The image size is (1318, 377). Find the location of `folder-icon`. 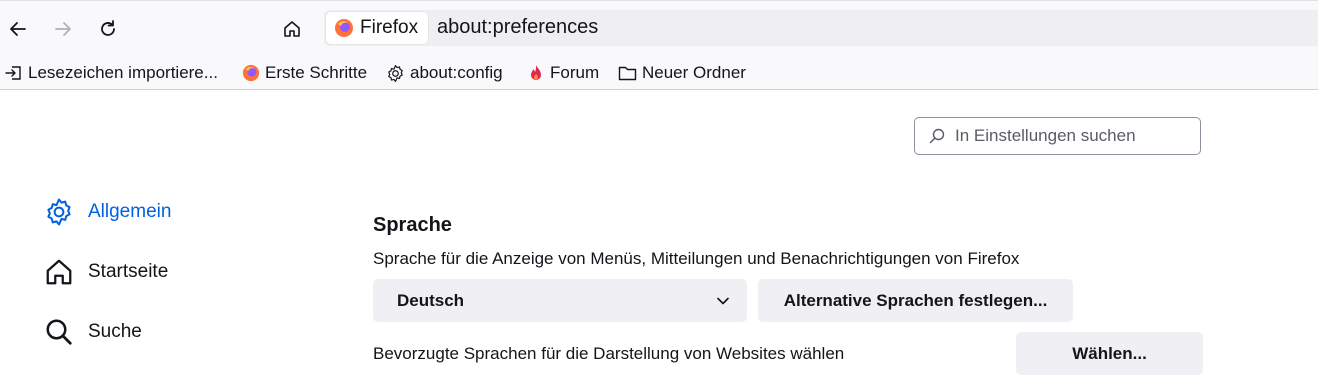

folder-icon is located at coordinates (627, 73).